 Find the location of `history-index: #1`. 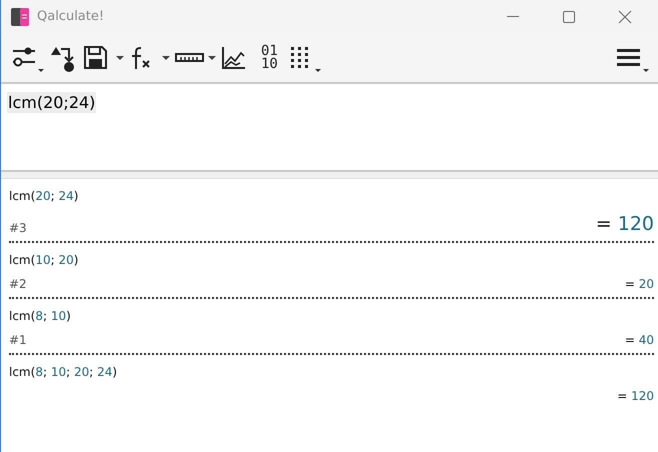

history-index: #1 is located at coordinates (18, 340).